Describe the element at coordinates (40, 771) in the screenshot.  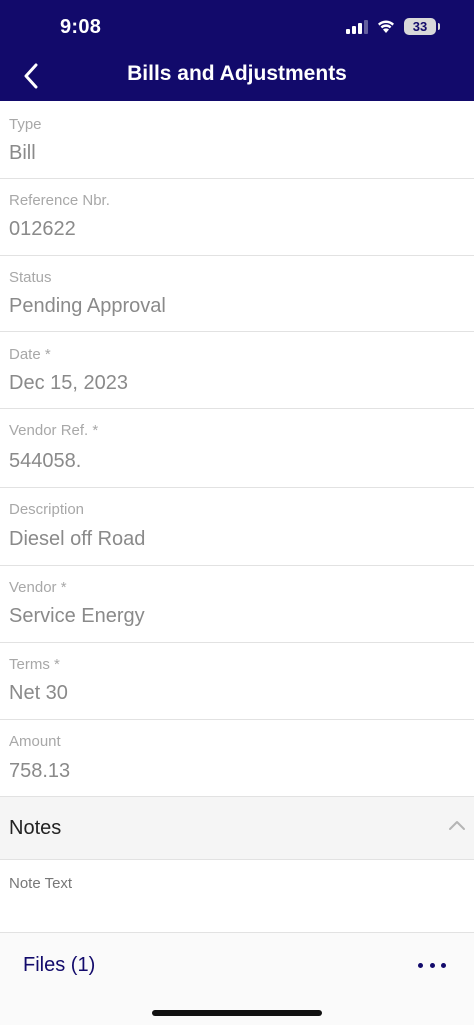
I see `field-value: 758.13` at that location.